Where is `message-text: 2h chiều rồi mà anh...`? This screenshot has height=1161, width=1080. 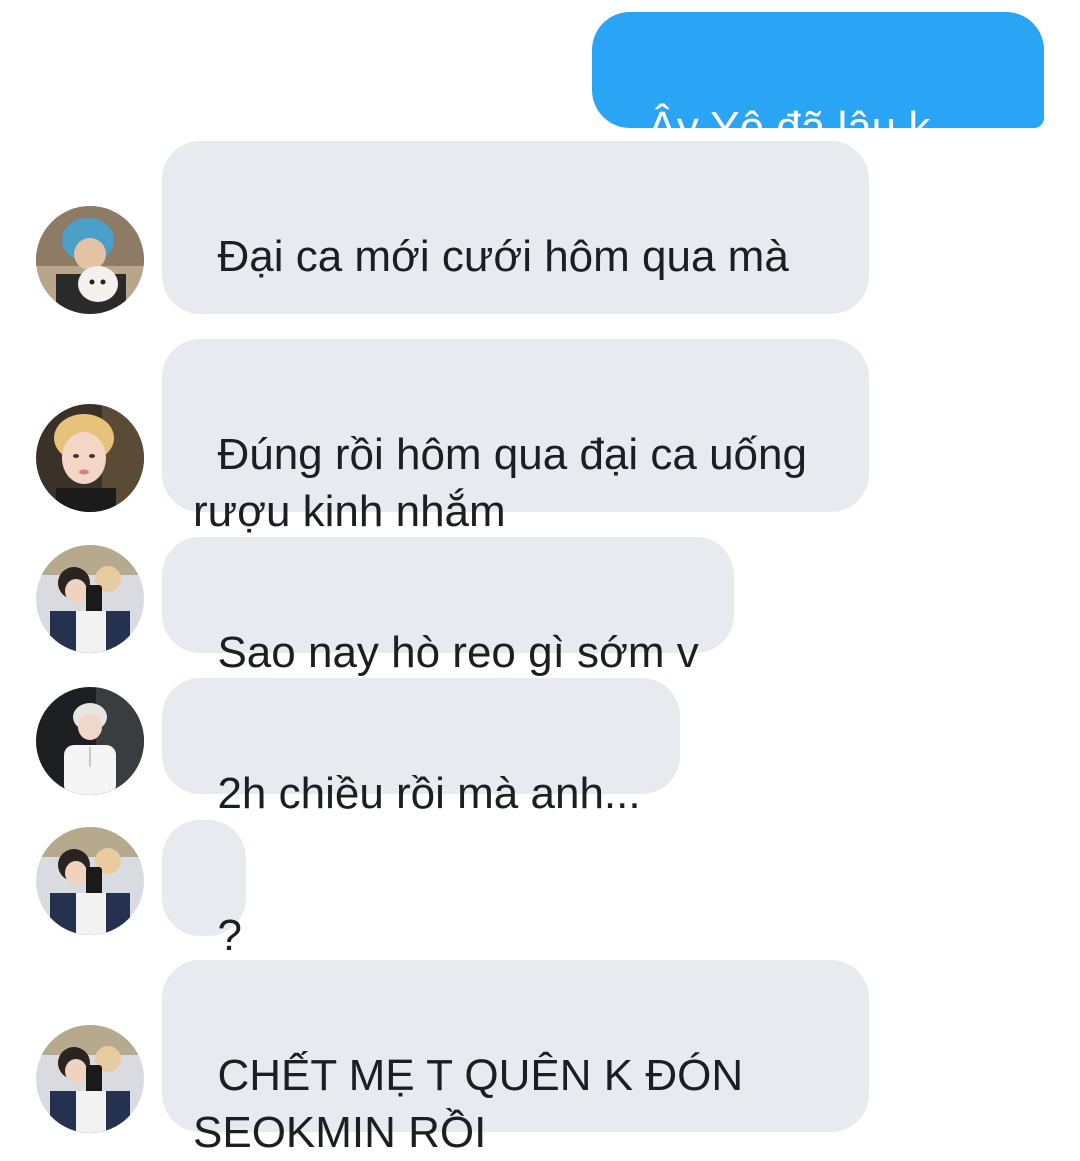 message-text: 2h chiều rồi mà anh... is located at coordinates (429, 793).